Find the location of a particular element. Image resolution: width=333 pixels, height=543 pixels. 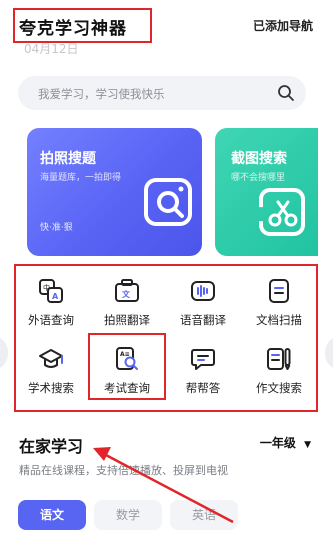

search-bar: 我爱学习，学习使我快乐 is located at coordinates (162, 93).